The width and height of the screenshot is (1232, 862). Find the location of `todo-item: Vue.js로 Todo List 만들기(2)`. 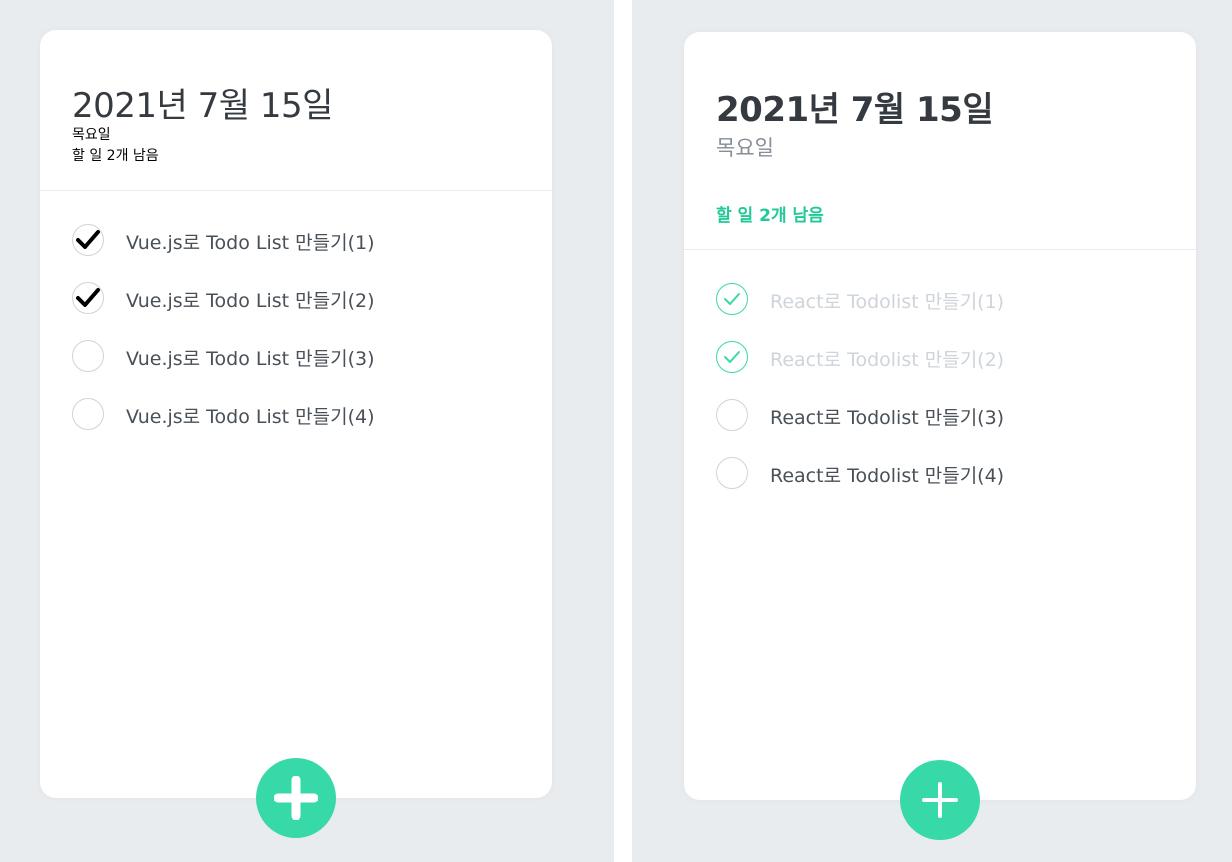

todo-item: Vue.js로 Todo List 만들기(2) is located at coordinates (296, 297).